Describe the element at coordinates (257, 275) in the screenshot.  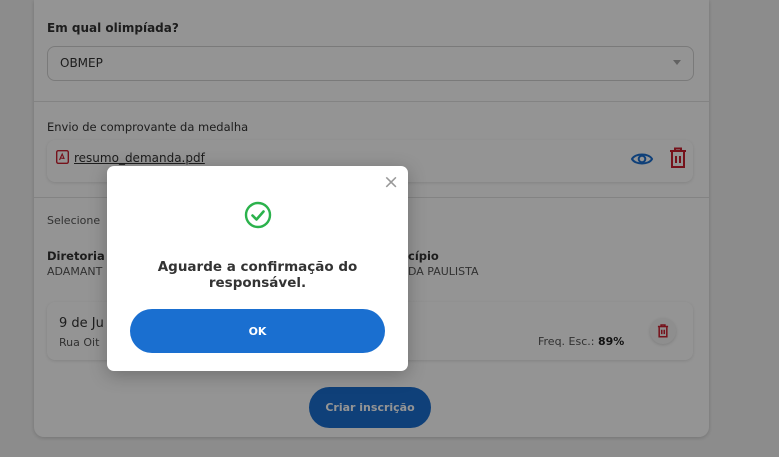
I see `dialog-message: Aguarde a confirmação do responsável.` at that location.